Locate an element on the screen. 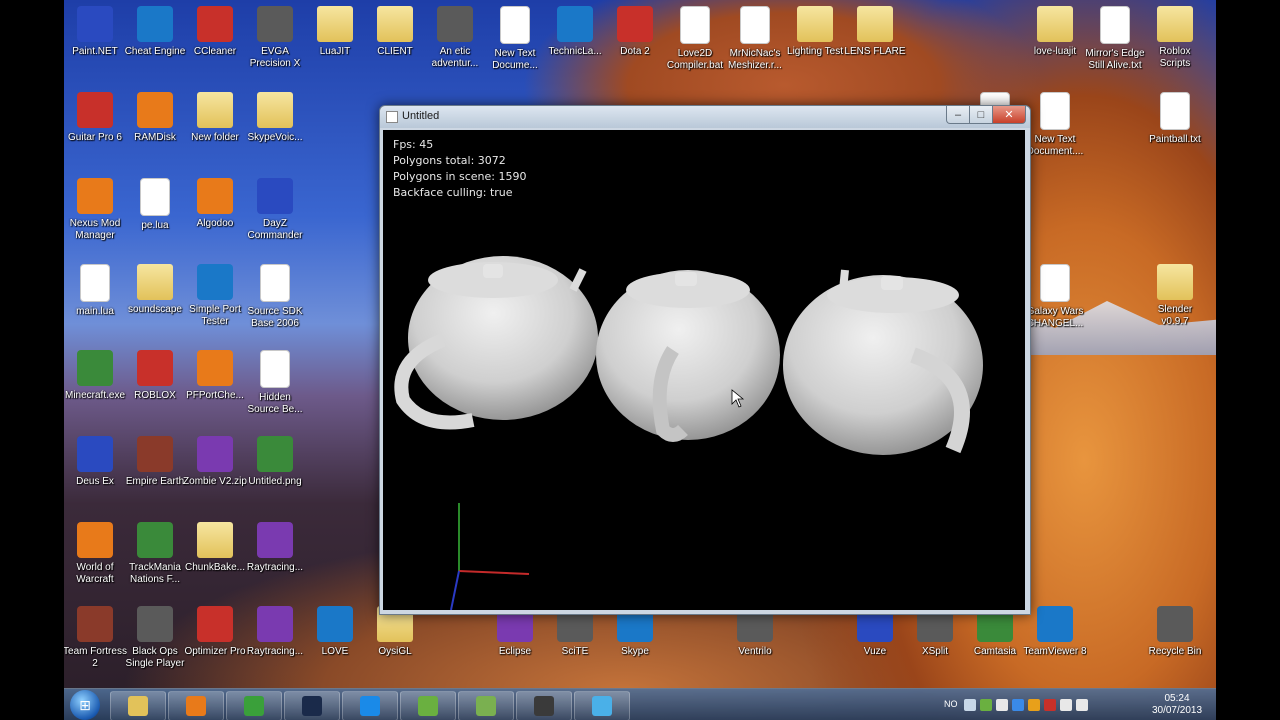 The width and height of the screenshot is (1280, 720). desktop-icon: Simple Port Tester is located at coordinates (215, 300).